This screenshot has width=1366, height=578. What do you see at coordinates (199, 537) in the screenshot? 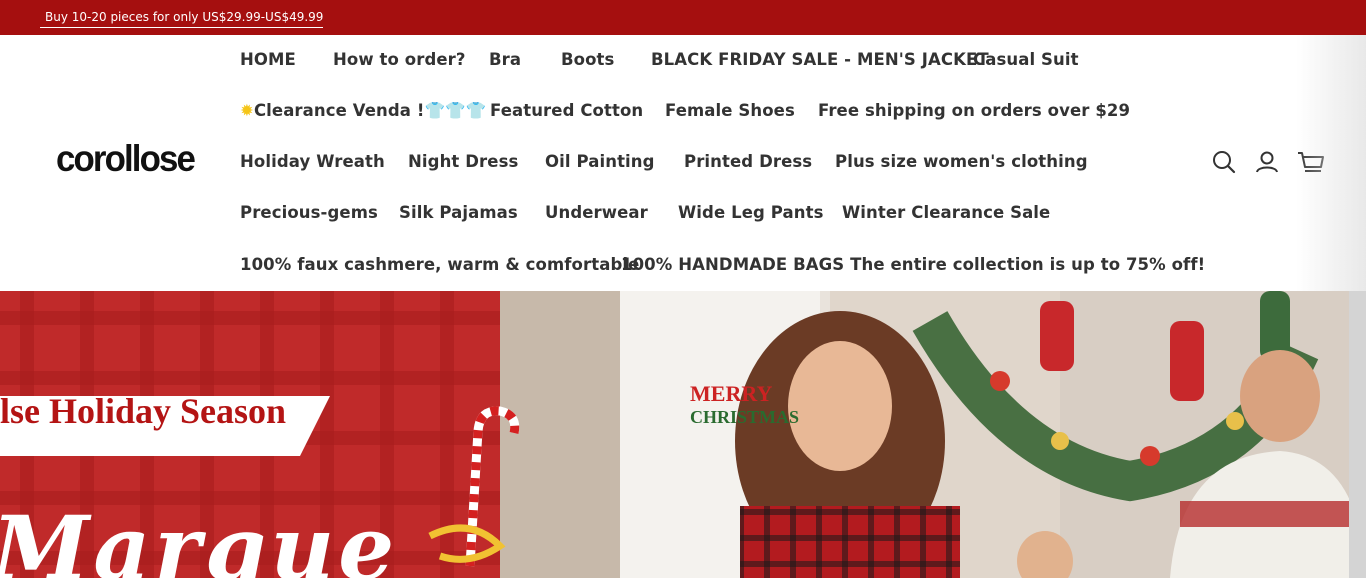
I see `hero-script-text: Marque` at bounding box center [199, 537].